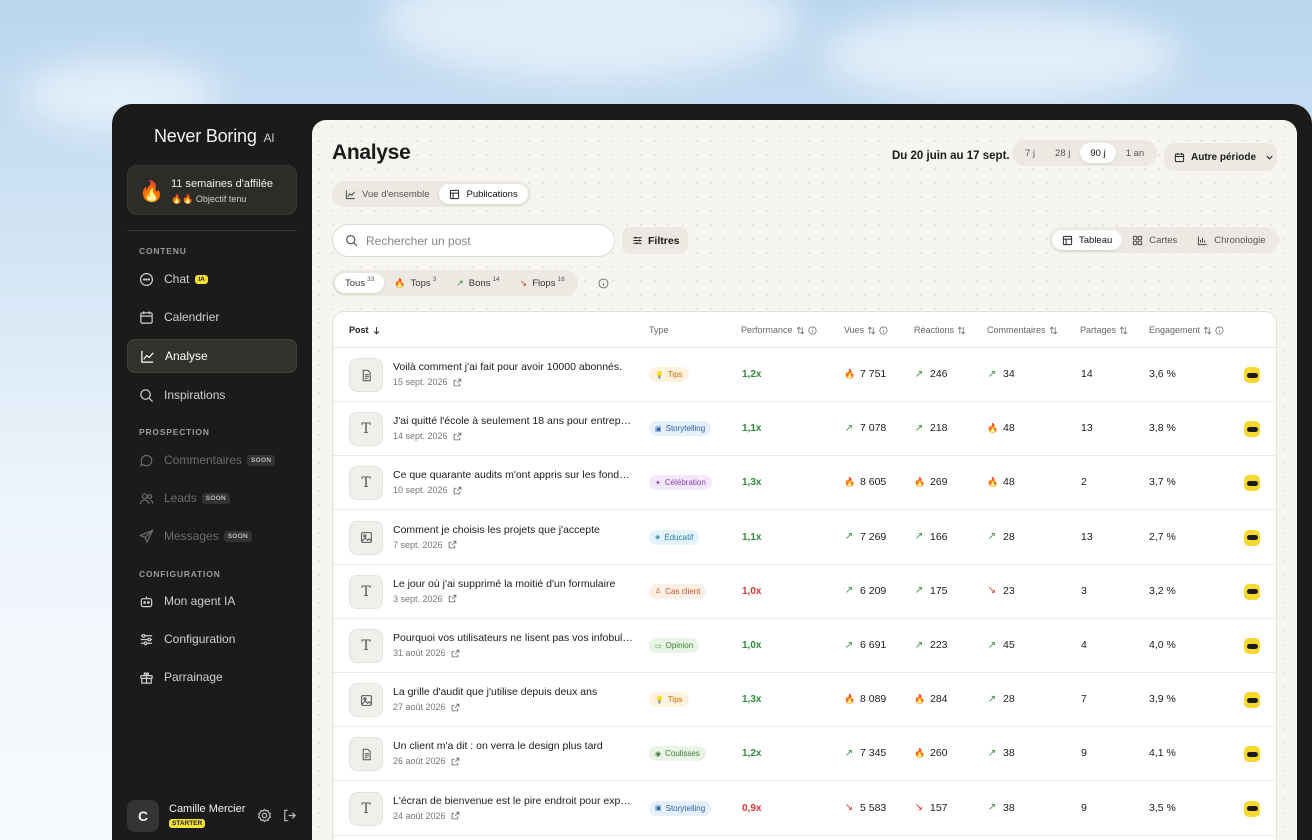 The height and width of the screenshot is (840, 1312). I want to click on col-vues: Vues, so click(866, 330).